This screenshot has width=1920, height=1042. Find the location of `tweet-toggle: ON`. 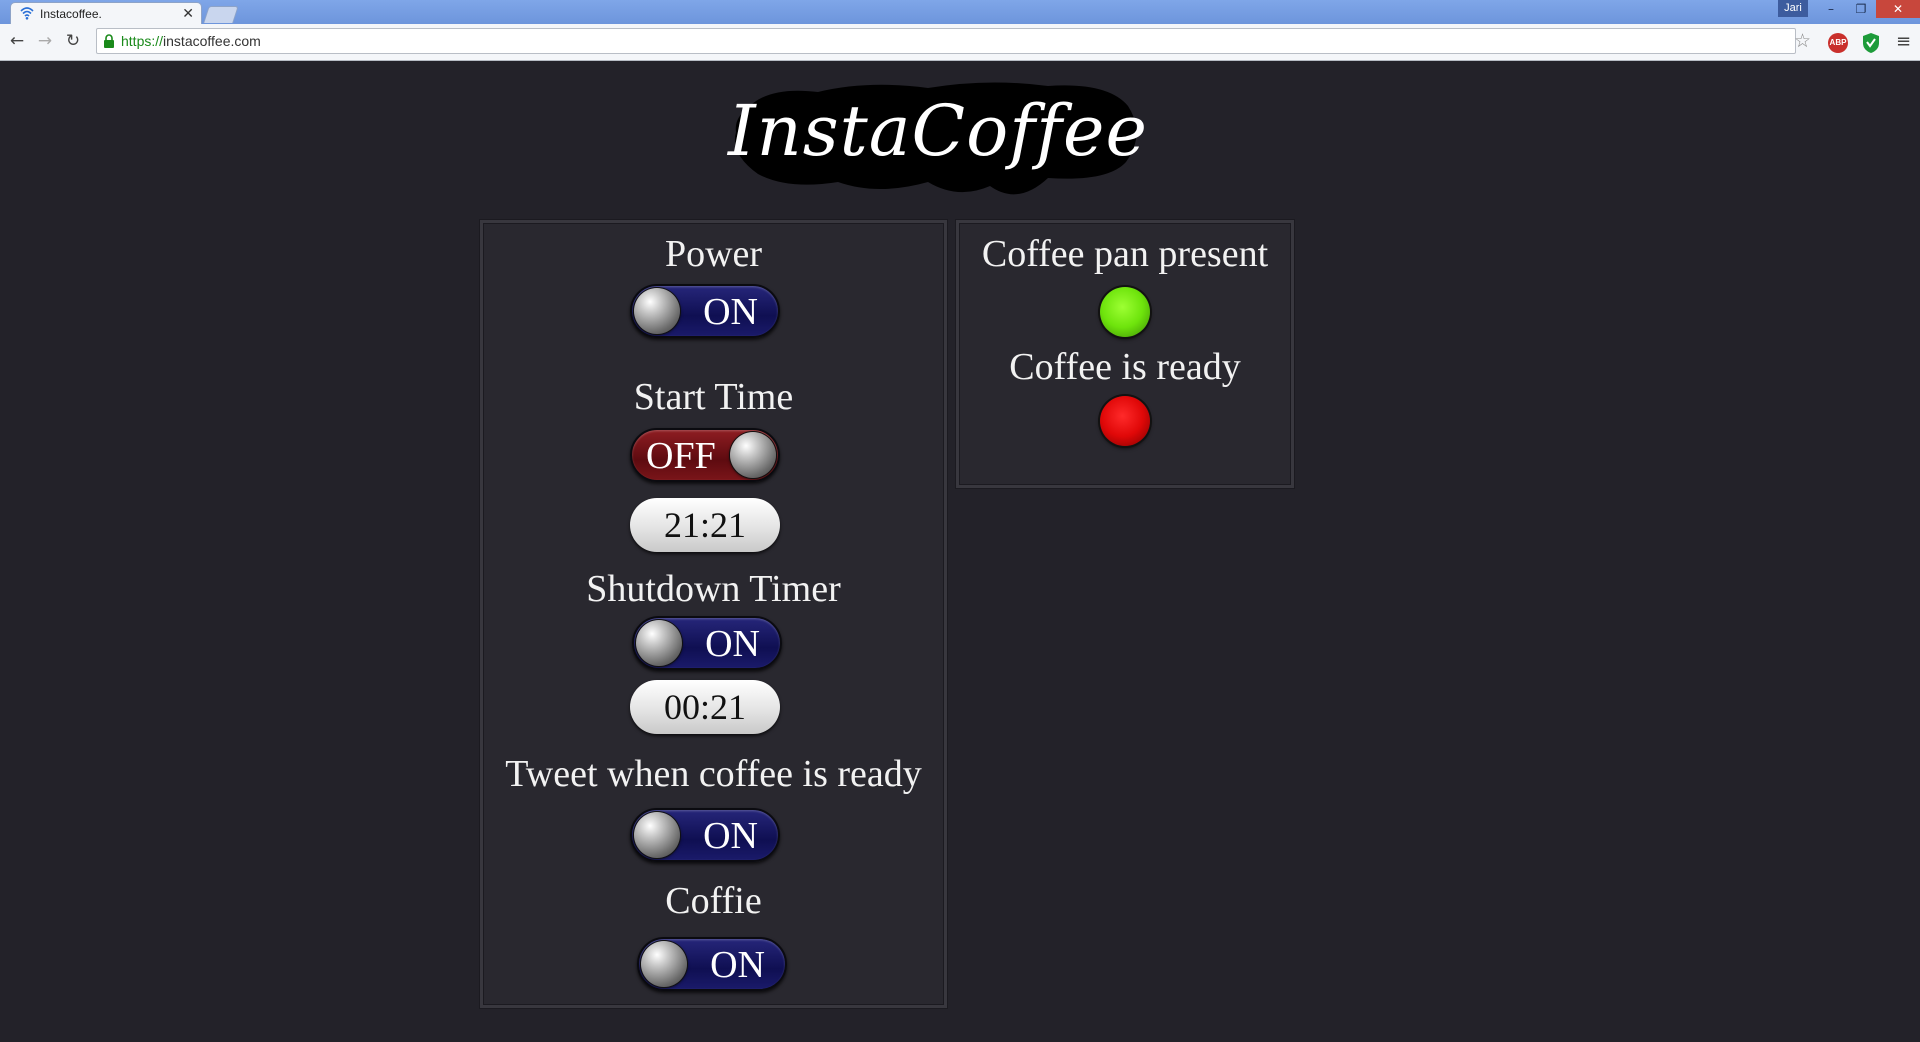

tweet-toggle: ON is located at coordinates (705, 835).